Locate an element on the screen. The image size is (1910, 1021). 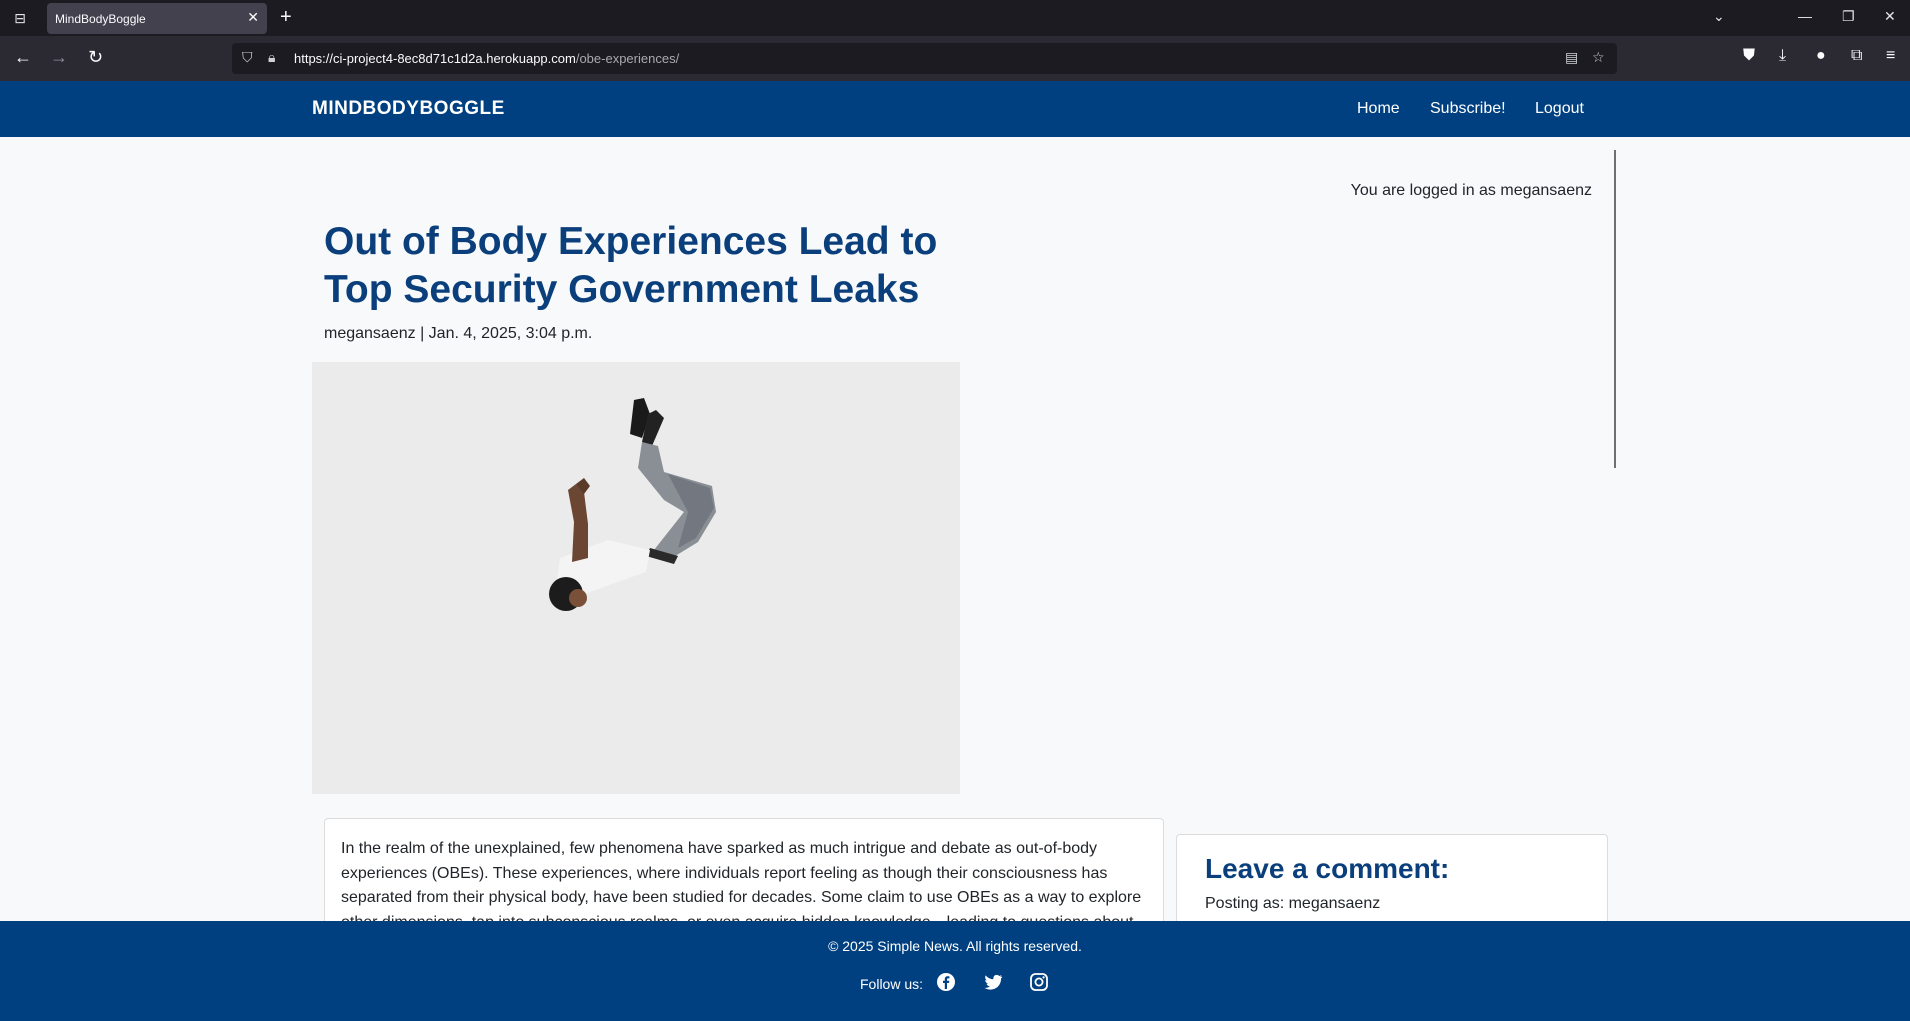
downloads-icon: ⤓ is located at coordinates (1782, 56).